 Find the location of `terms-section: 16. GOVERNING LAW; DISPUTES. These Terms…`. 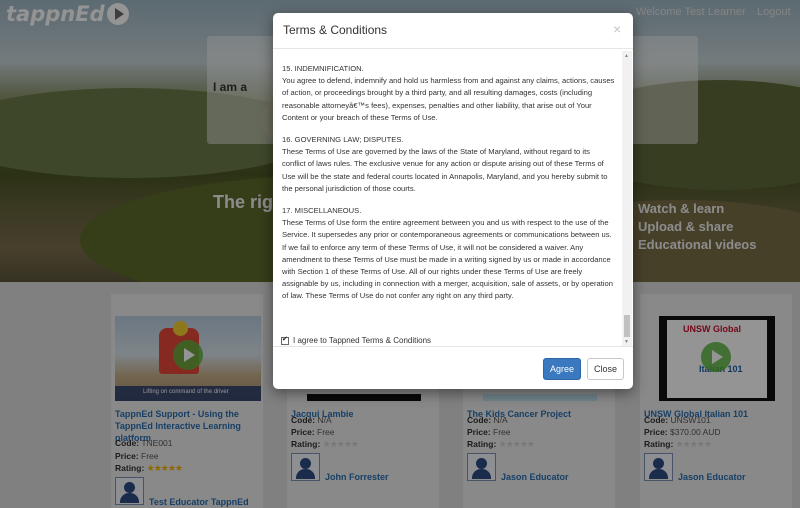

terms-section: 16. GOVERNING LAW; DISPUTES. These Terms… is located at coordinates (448, 164).